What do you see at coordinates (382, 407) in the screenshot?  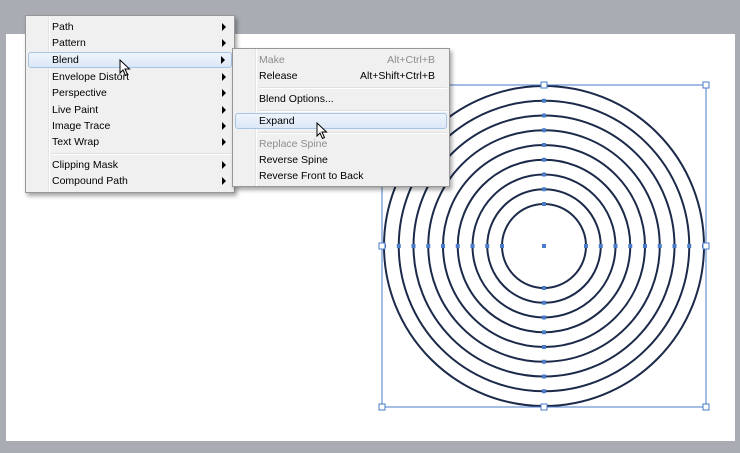 I see `handle-bottom-left` at bounding box center [382, 407].